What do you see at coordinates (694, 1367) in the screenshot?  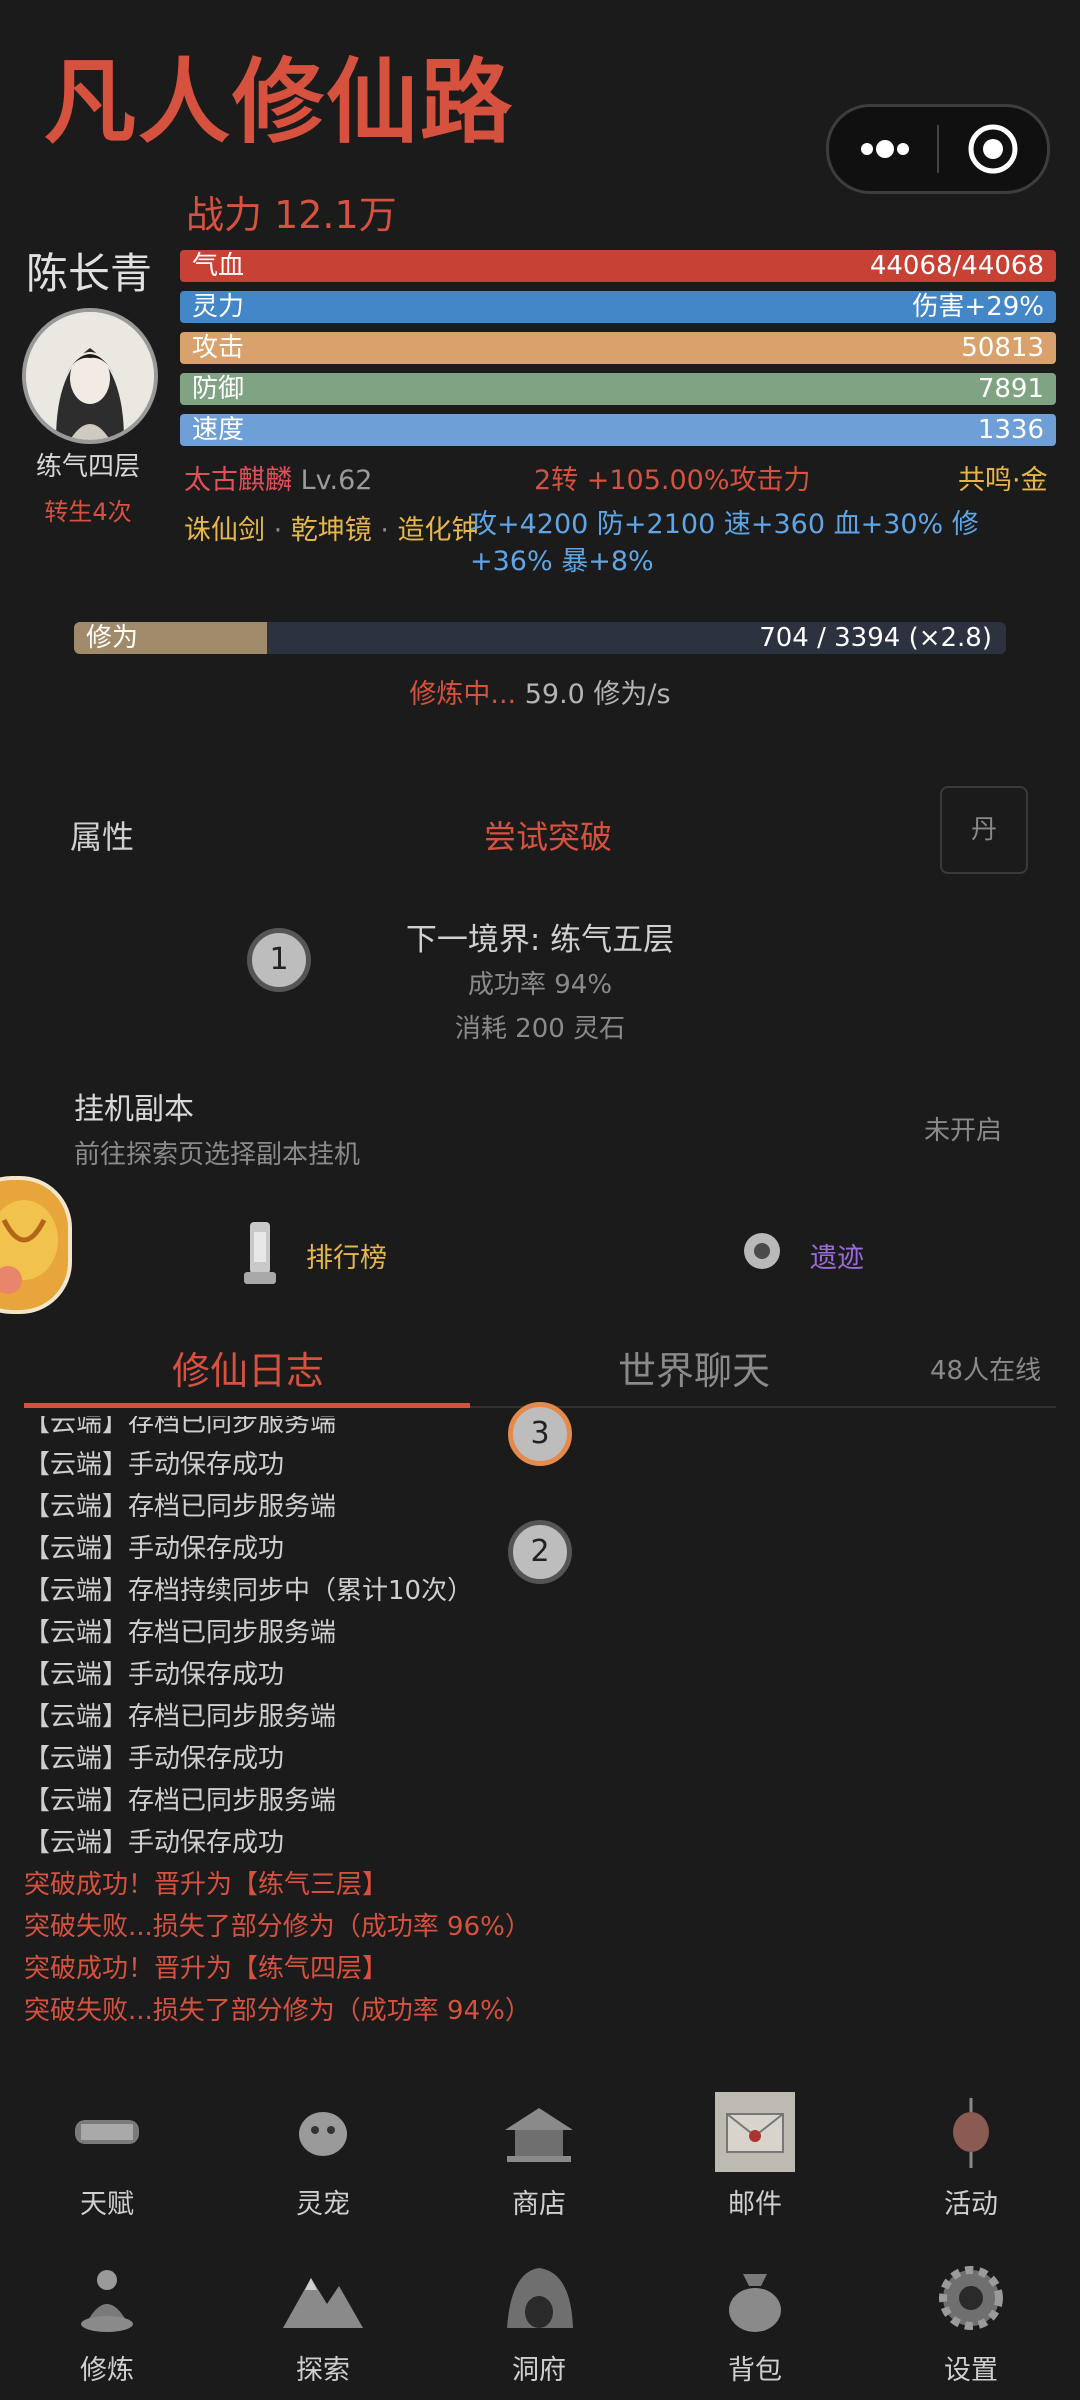 I see `tab-world-chat: 世界聊天` at bounding box center [694, 1367].